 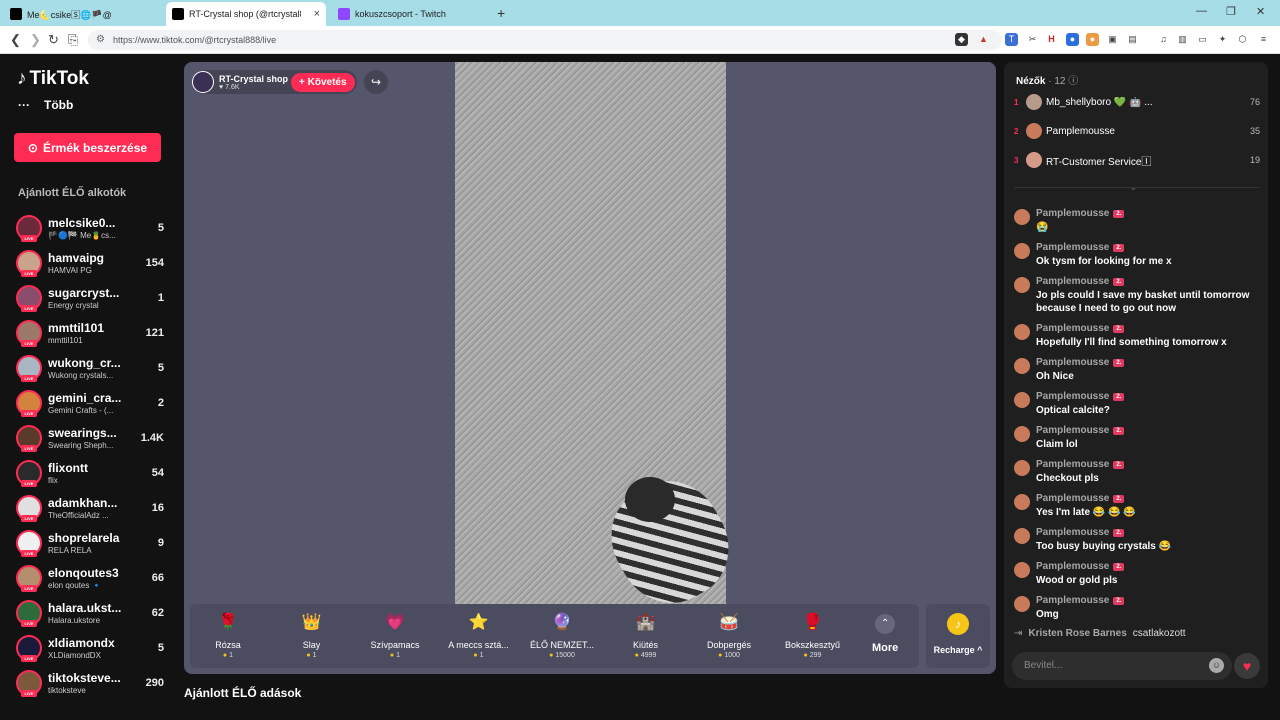 What do you see at coordinates (479, 634) in the screenshot?
I see `gift-item: ⭐ A meccs sztá... 1` at bounding box center [479, 634].